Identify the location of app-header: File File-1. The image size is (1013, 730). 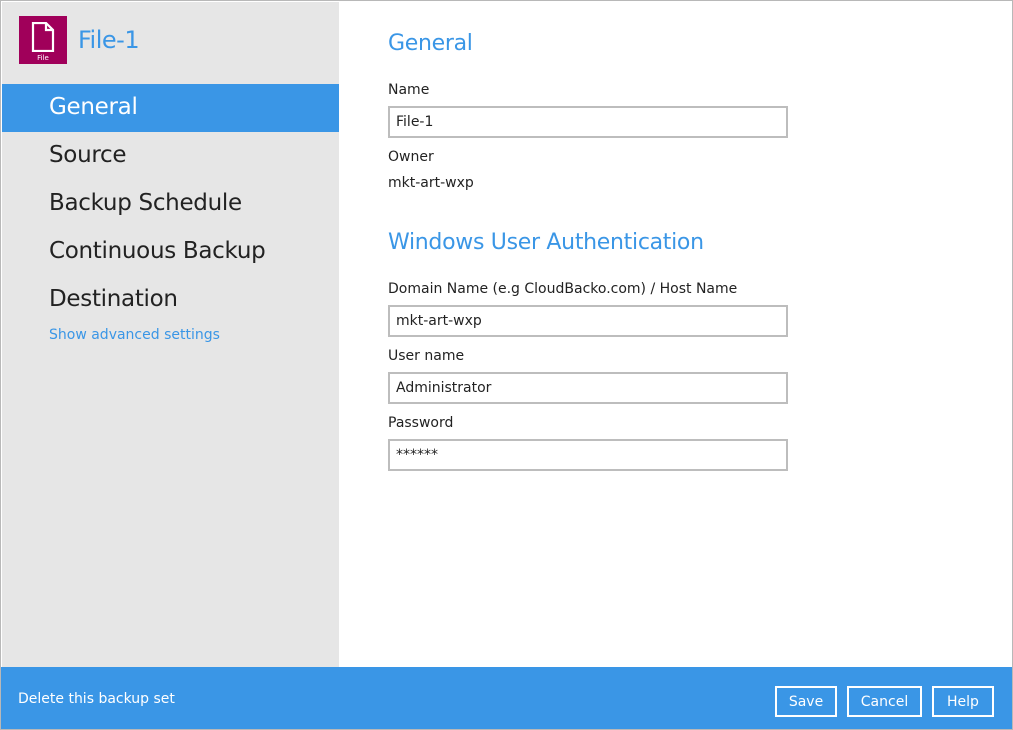
(79, 40).